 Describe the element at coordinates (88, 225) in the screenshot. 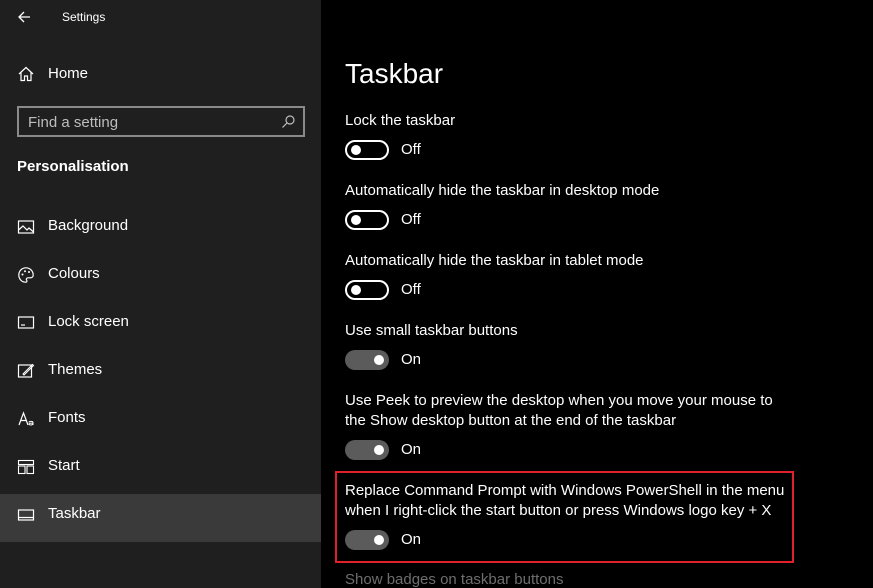

I see `sidebar-item-label: Background` at that location.